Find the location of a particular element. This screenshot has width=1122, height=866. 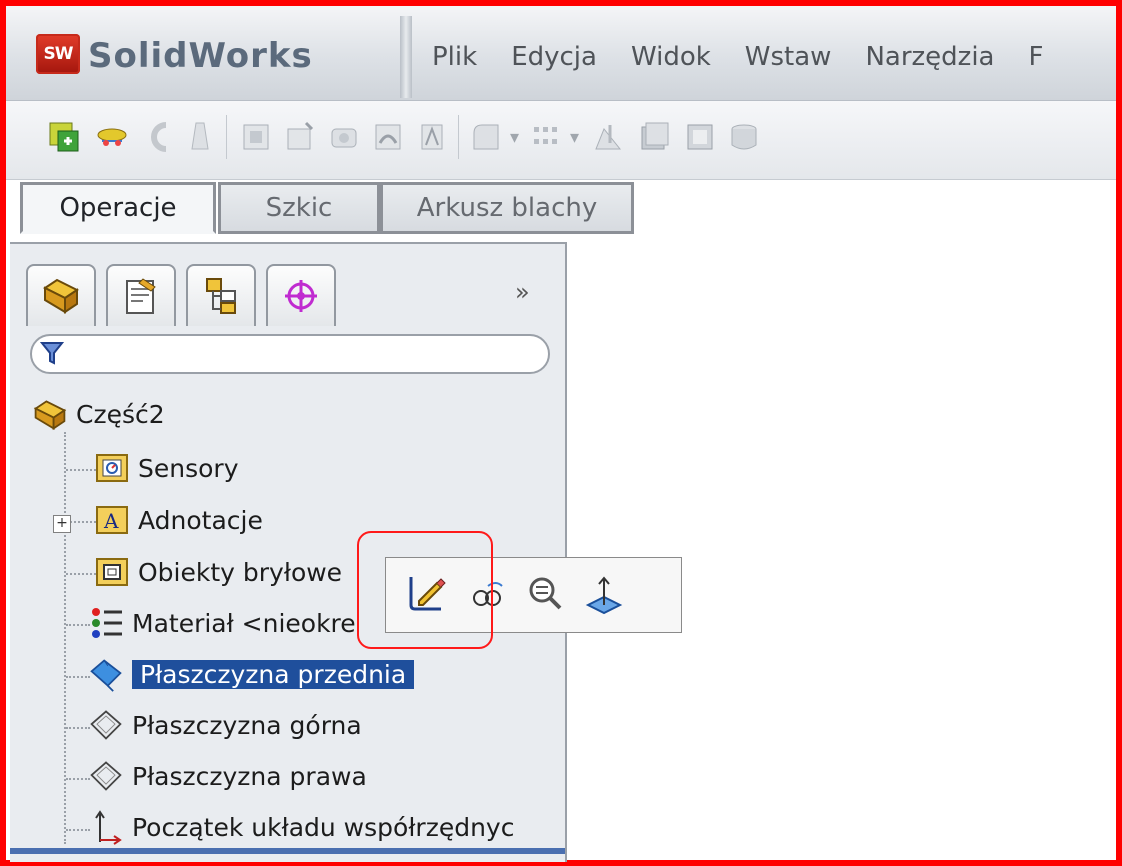

dimxpert-tab is located at coordinates (301, 295).